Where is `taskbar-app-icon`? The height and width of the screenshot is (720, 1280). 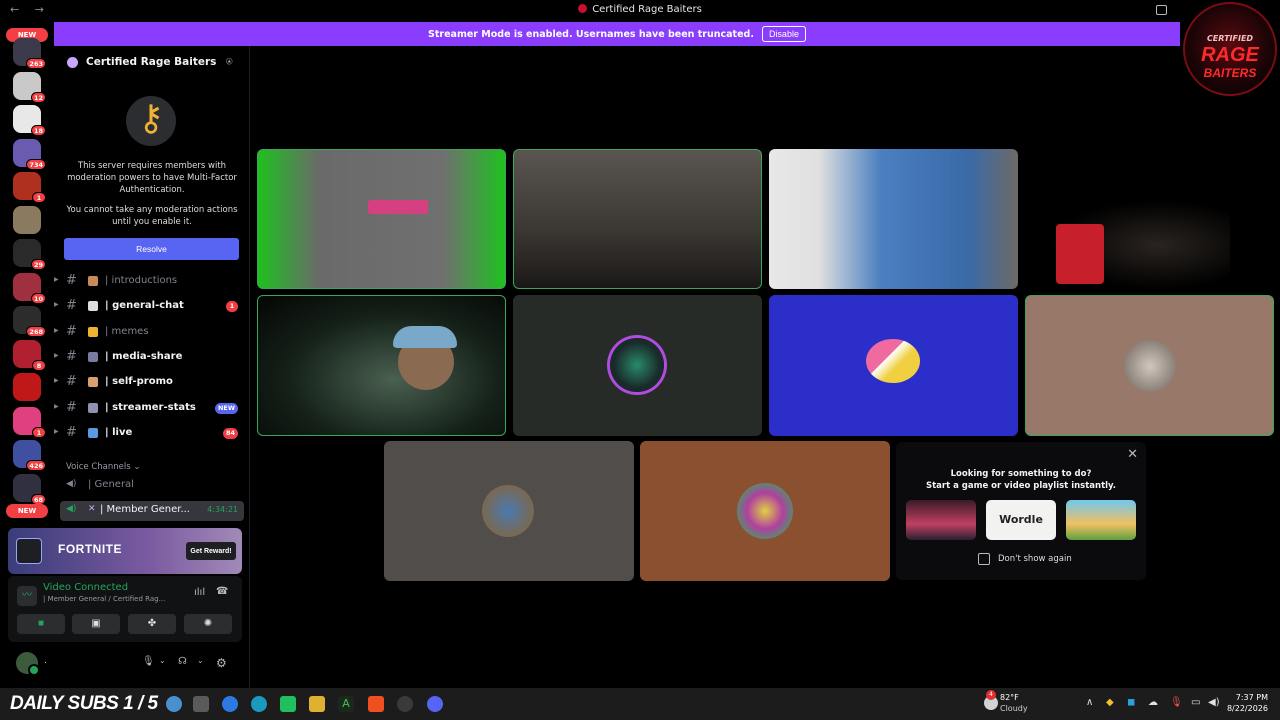 taskbar-app-icon is located at coordinates (174, 704).